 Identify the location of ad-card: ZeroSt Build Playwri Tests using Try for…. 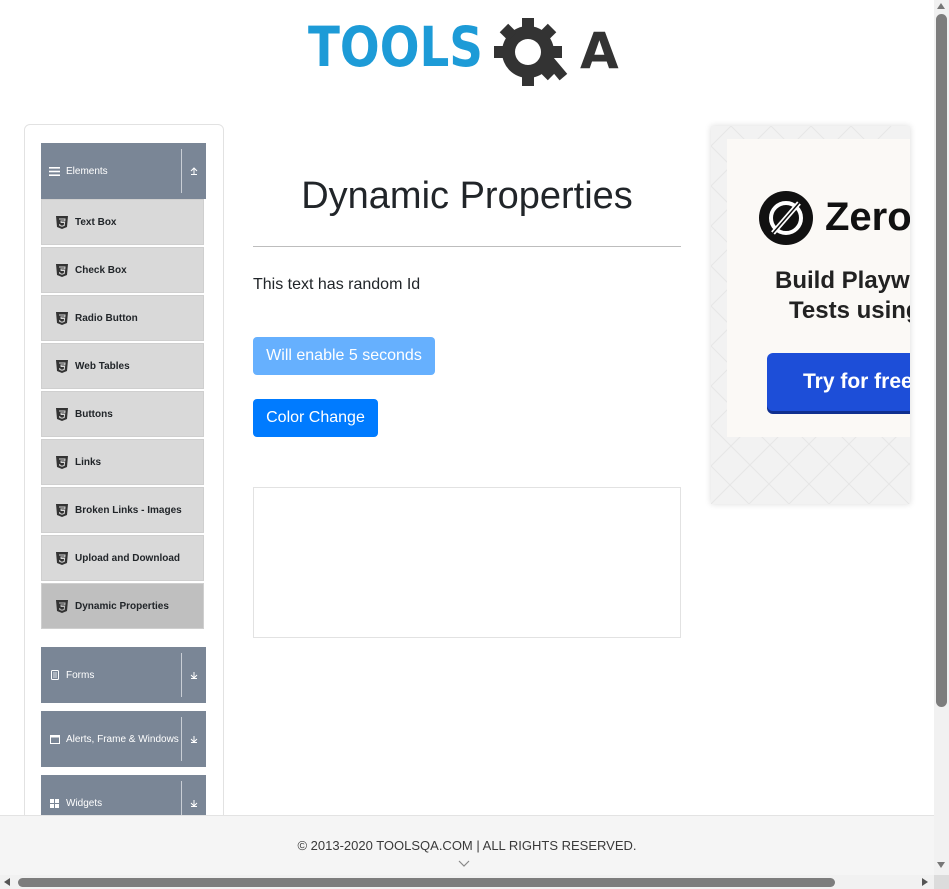
(818, 288).